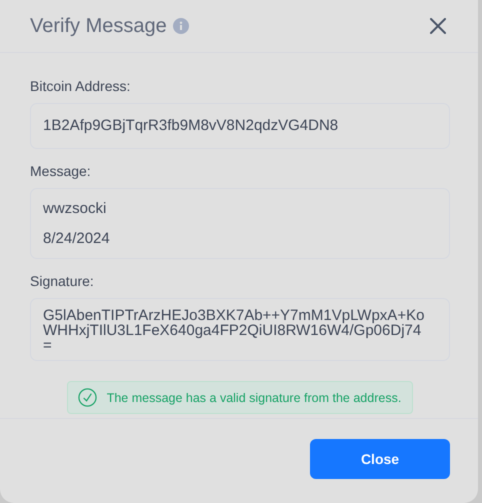 The height and width of the screenshot is (503, 482). Describe the element at coordinates (240, 223) in the screenshot. I see `input-field: wwzsocki 8/24/2024` at that location.